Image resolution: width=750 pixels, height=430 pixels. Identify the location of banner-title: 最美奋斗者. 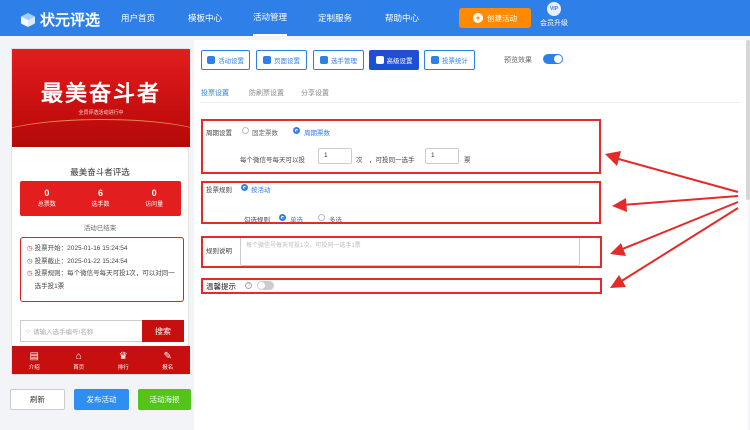
(100, 94).